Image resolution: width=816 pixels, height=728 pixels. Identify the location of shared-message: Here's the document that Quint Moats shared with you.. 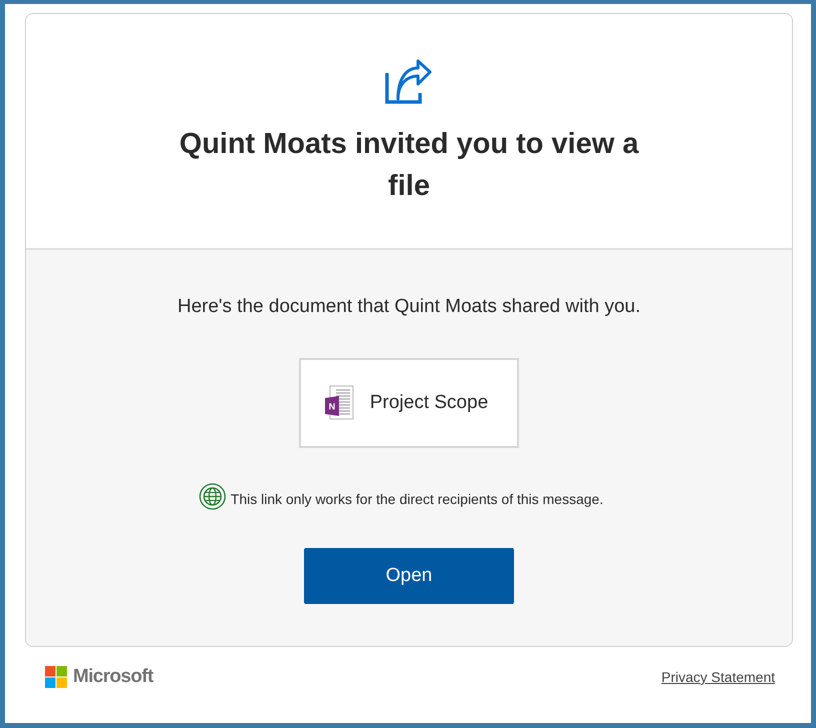
(409, 307).